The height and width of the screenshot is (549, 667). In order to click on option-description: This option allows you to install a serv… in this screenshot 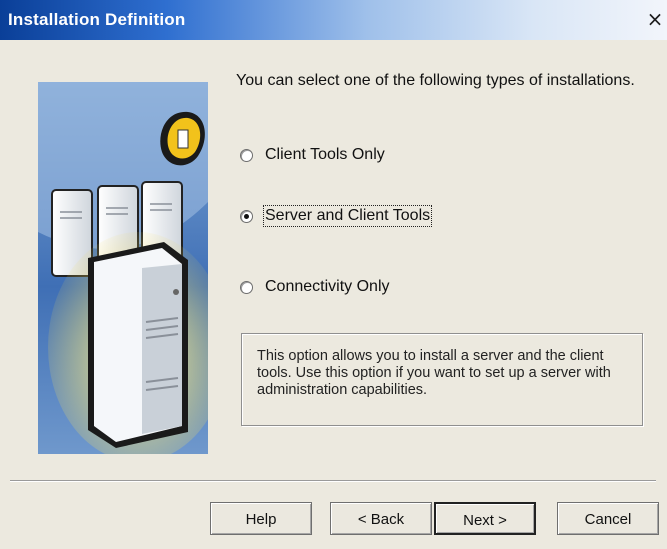, I will do `click(434, 373)`.